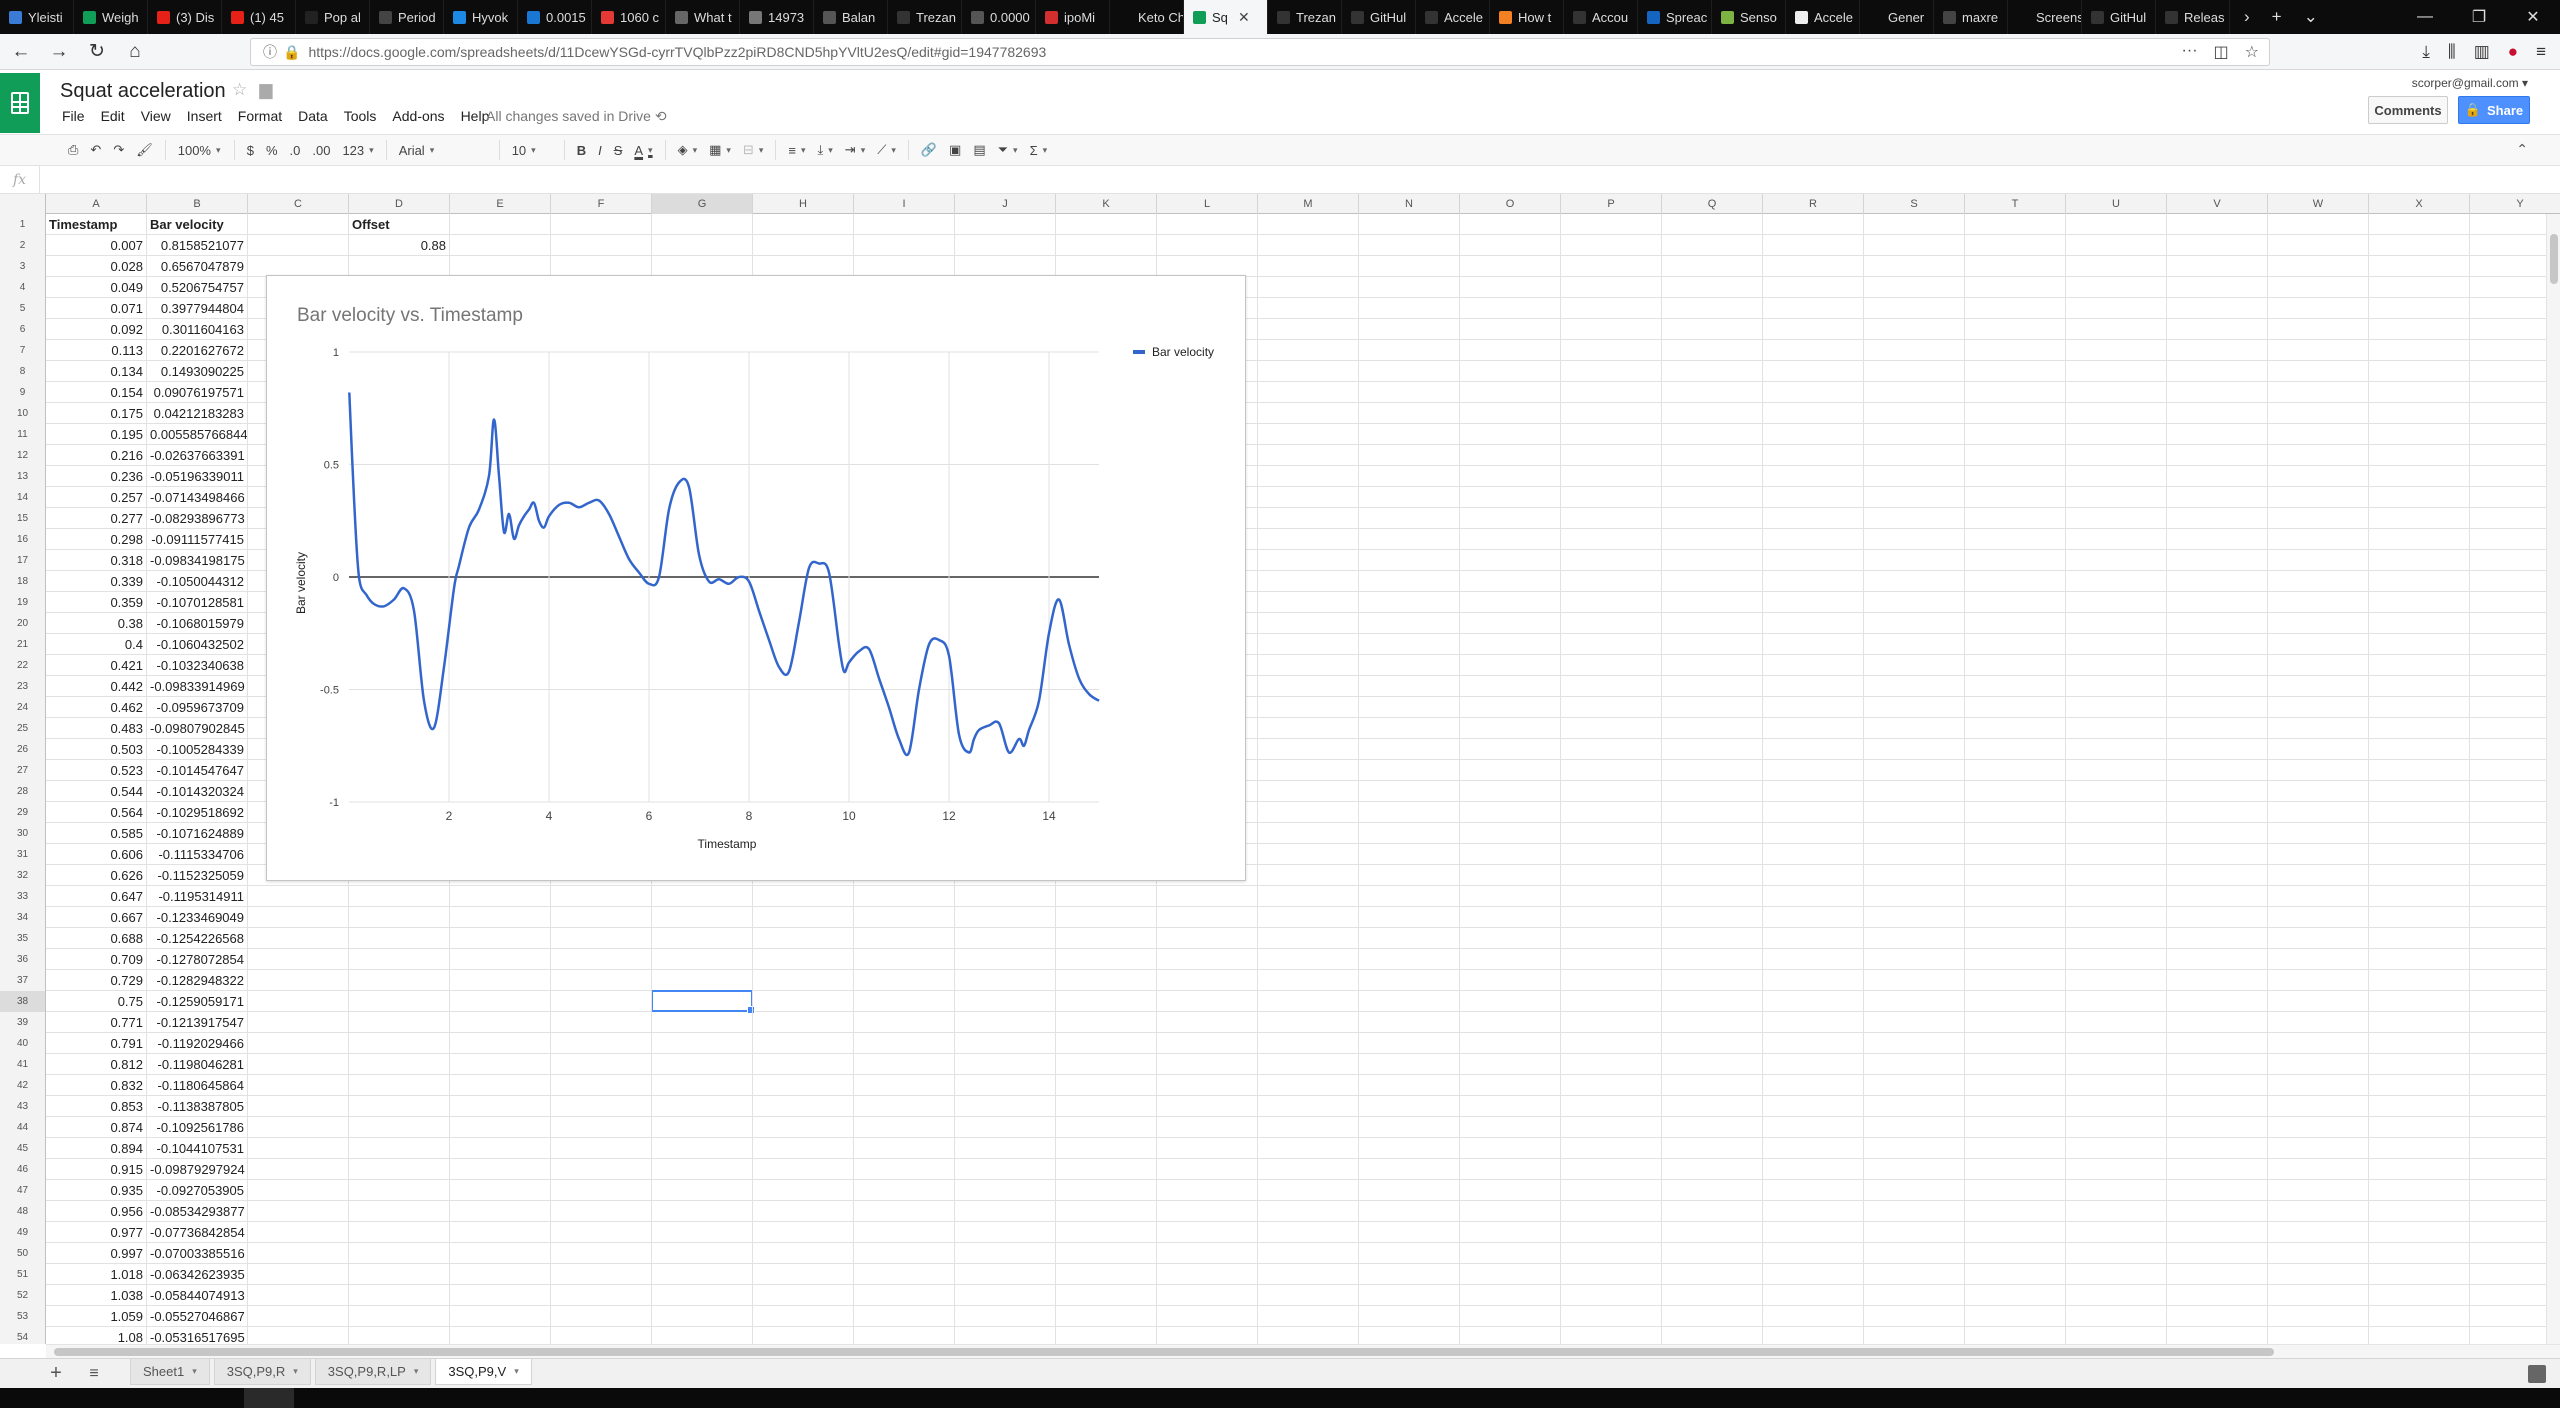  What do you see at coordinates (23, 245) in the screenshot?
I see `row-number: 2` at bounding box center [23, 245].